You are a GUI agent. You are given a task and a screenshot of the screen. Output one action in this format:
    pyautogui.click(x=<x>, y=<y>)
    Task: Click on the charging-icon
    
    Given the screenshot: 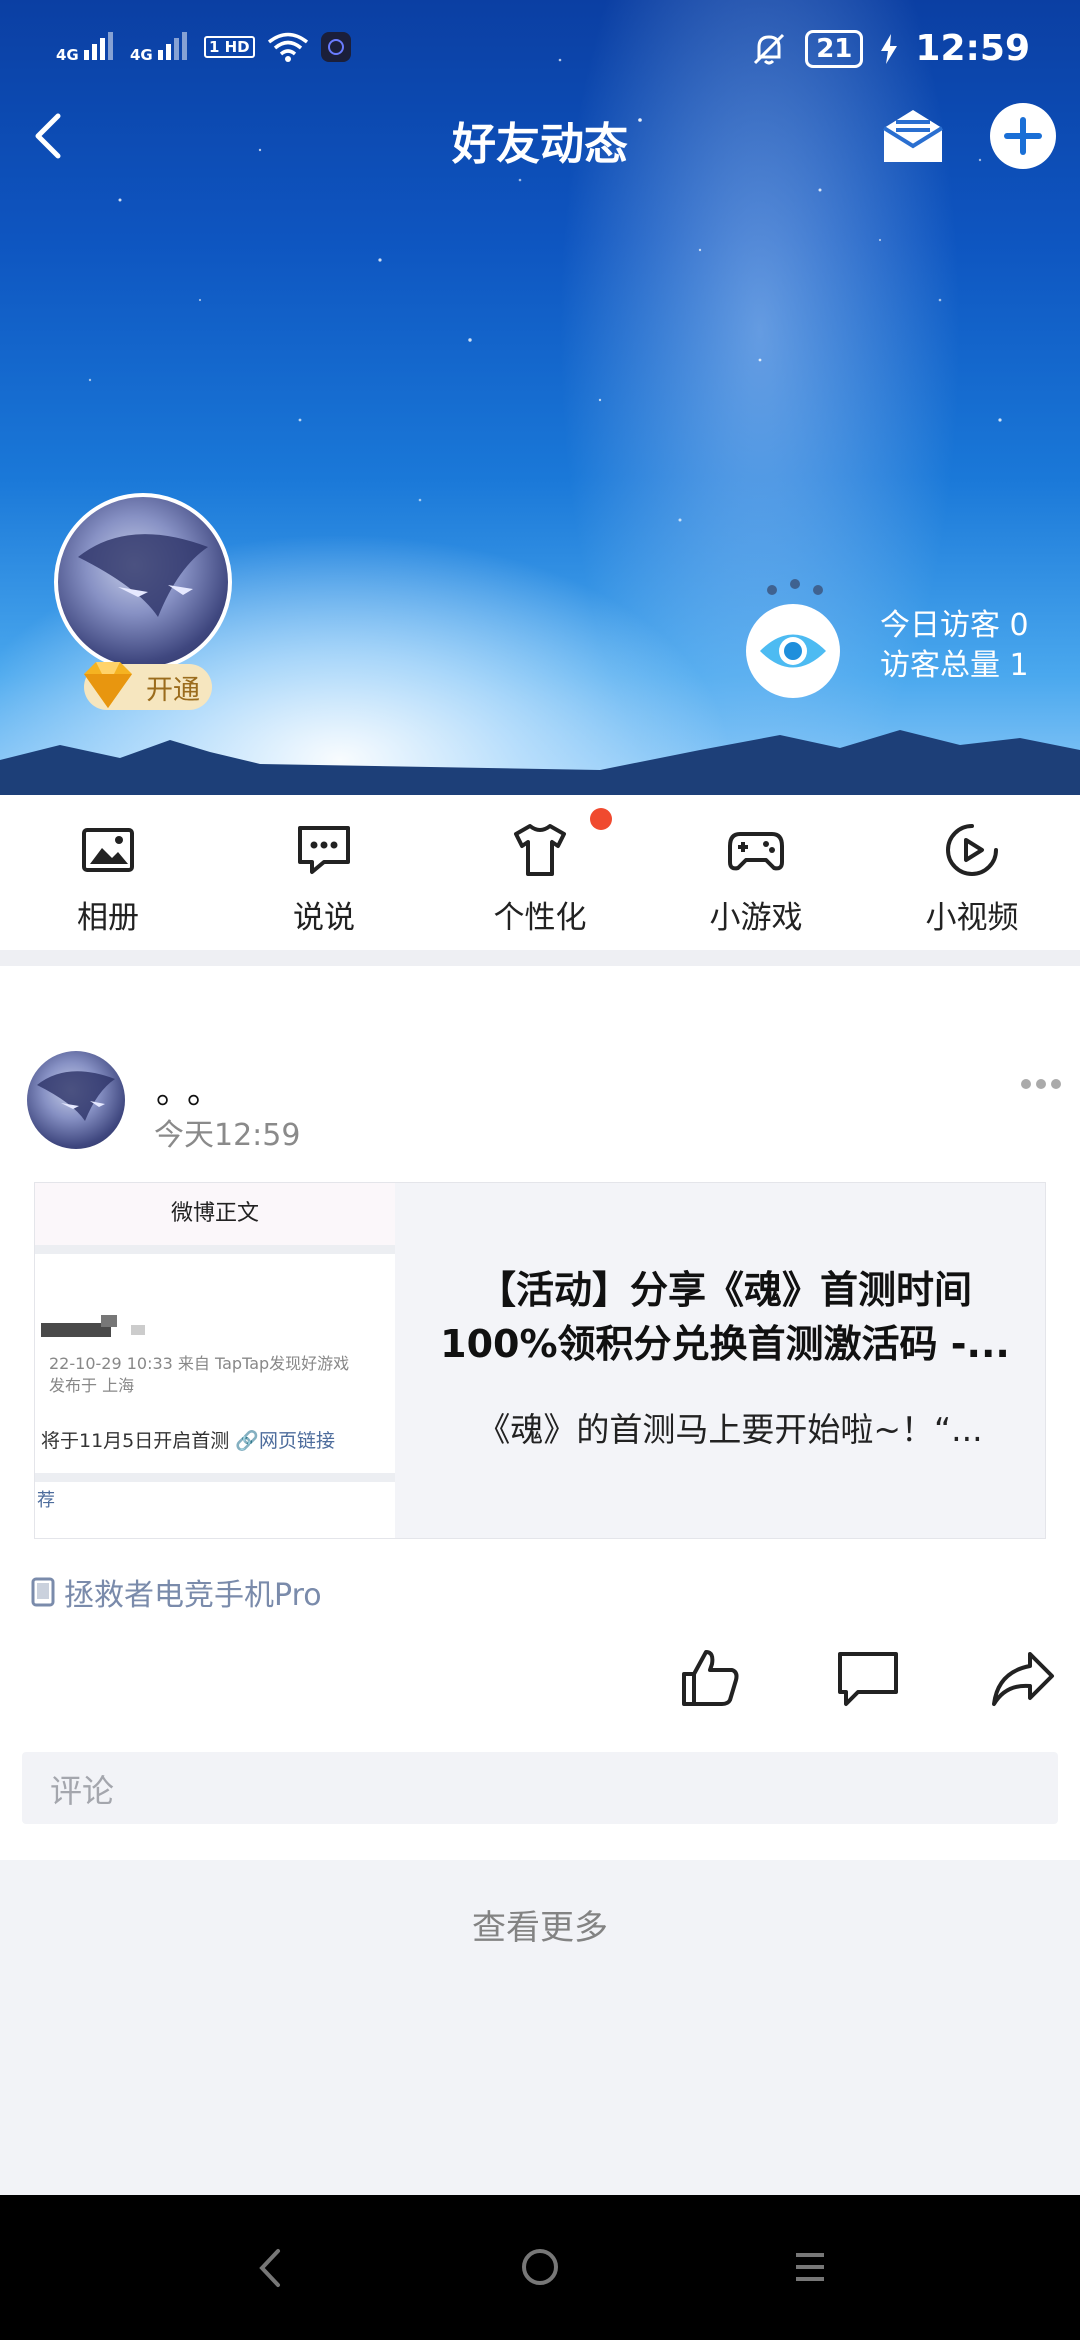 What is the action you would take?
    pyautogui.click(x=889, y=48)
    